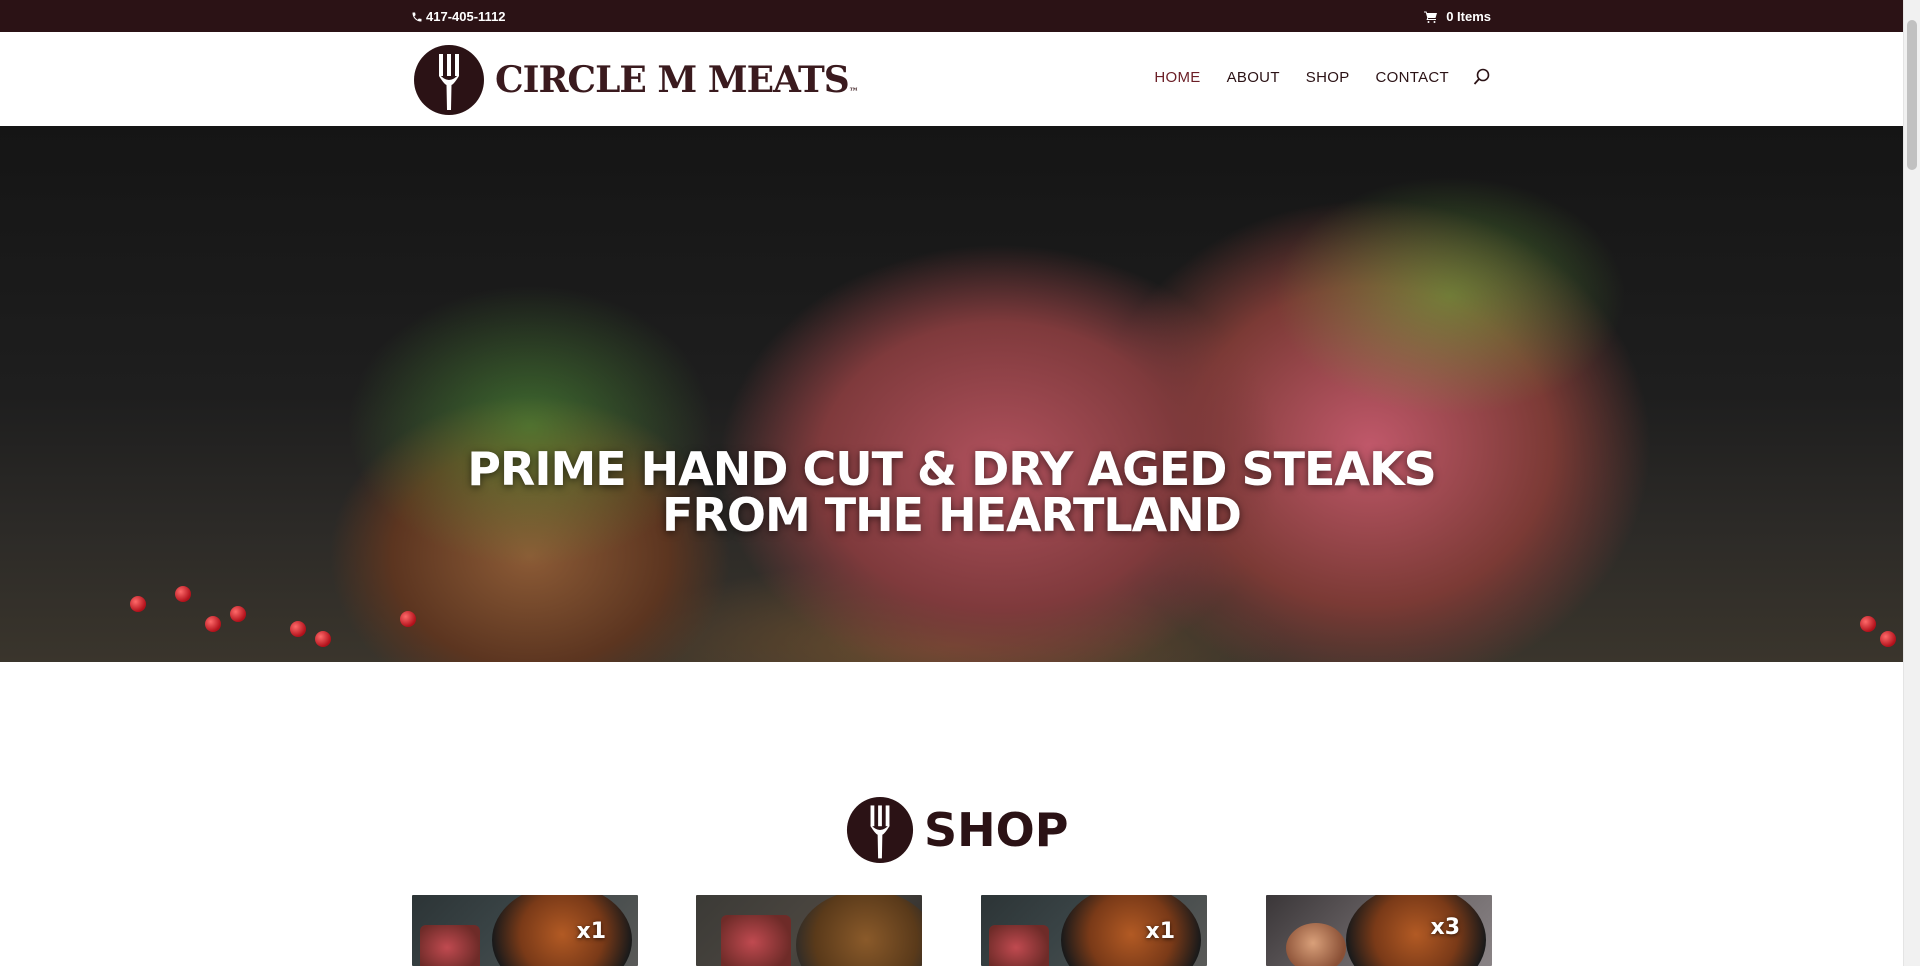  Describe the element at coordinates (951, 16) in the screenshot. I see `top-bar: 417-405-1112 0 Items` at that location.